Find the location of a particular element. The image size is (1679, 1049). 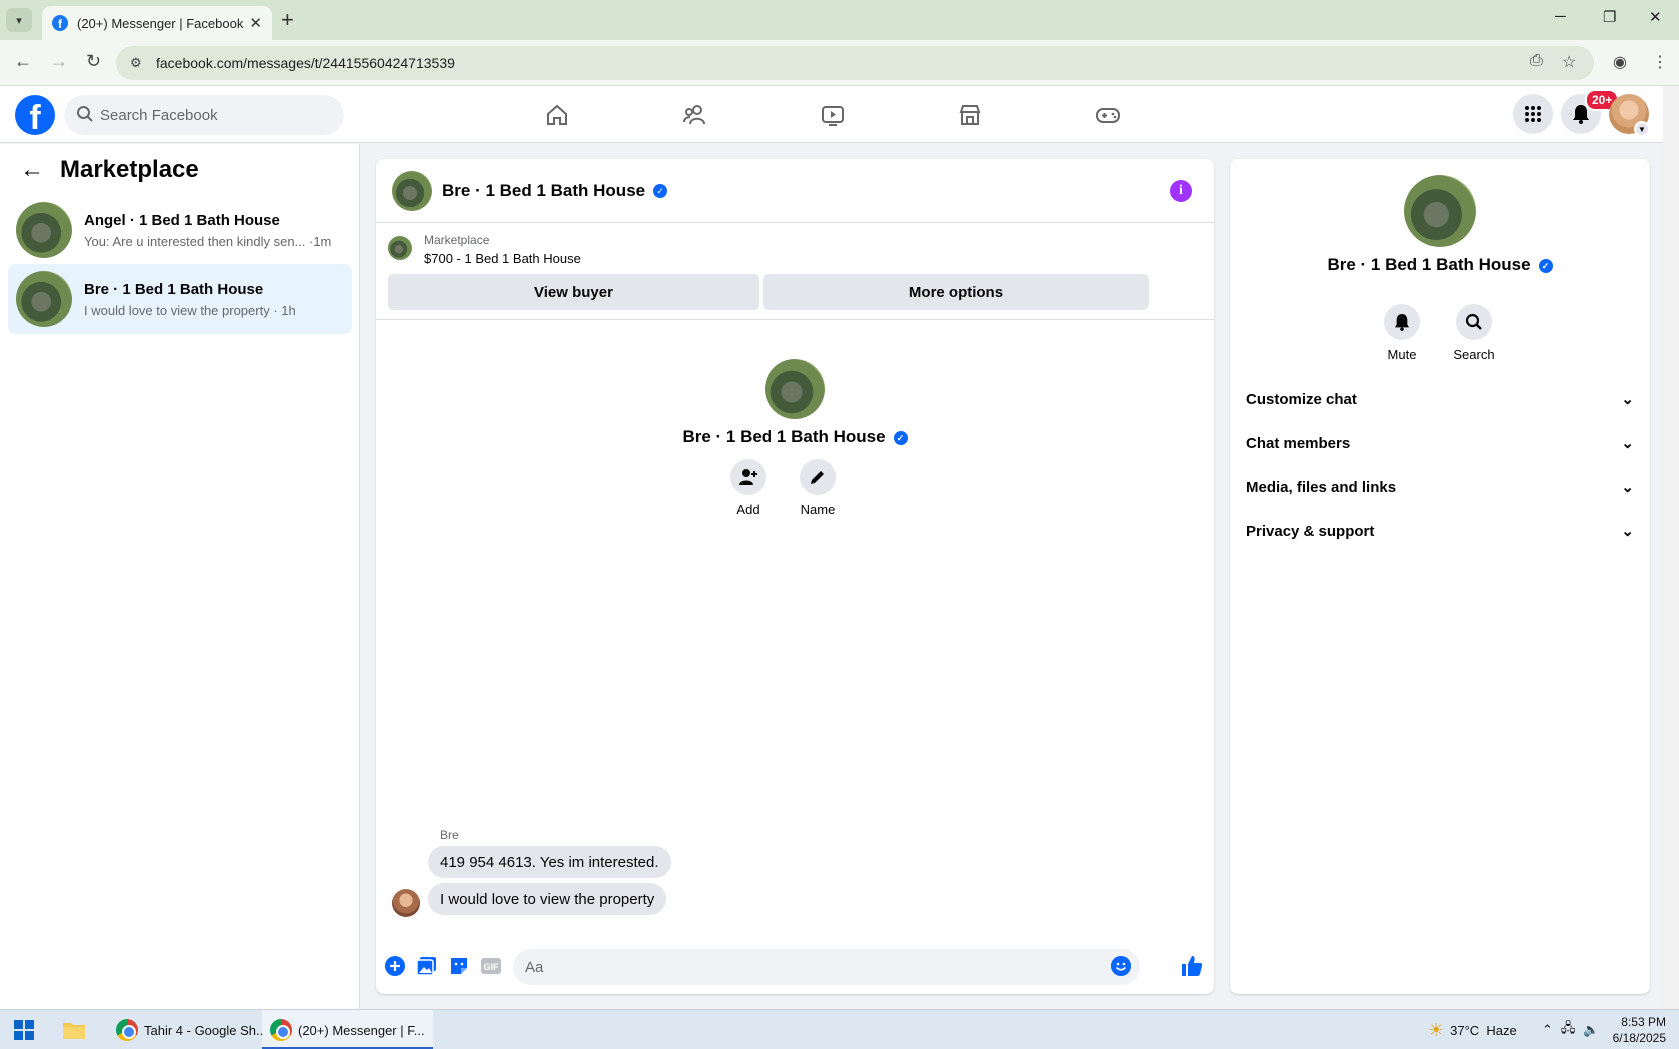

close-window-icon: ✕ is located at coordinates (1655, 17).